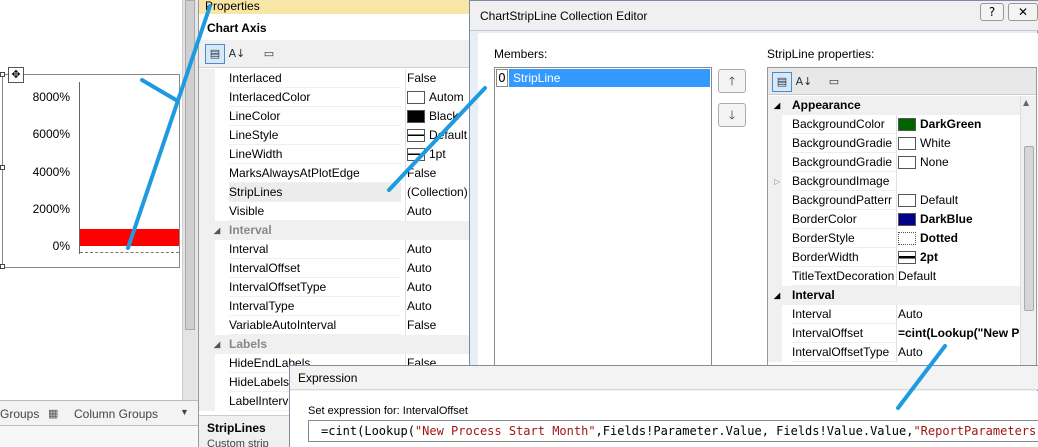 The height and width of the screenshot is (447, 1038). What do you see at coordinates (732, 115) in the screenshot?
I see `move-down-button: 🡓` at bounding box center [732, 115].